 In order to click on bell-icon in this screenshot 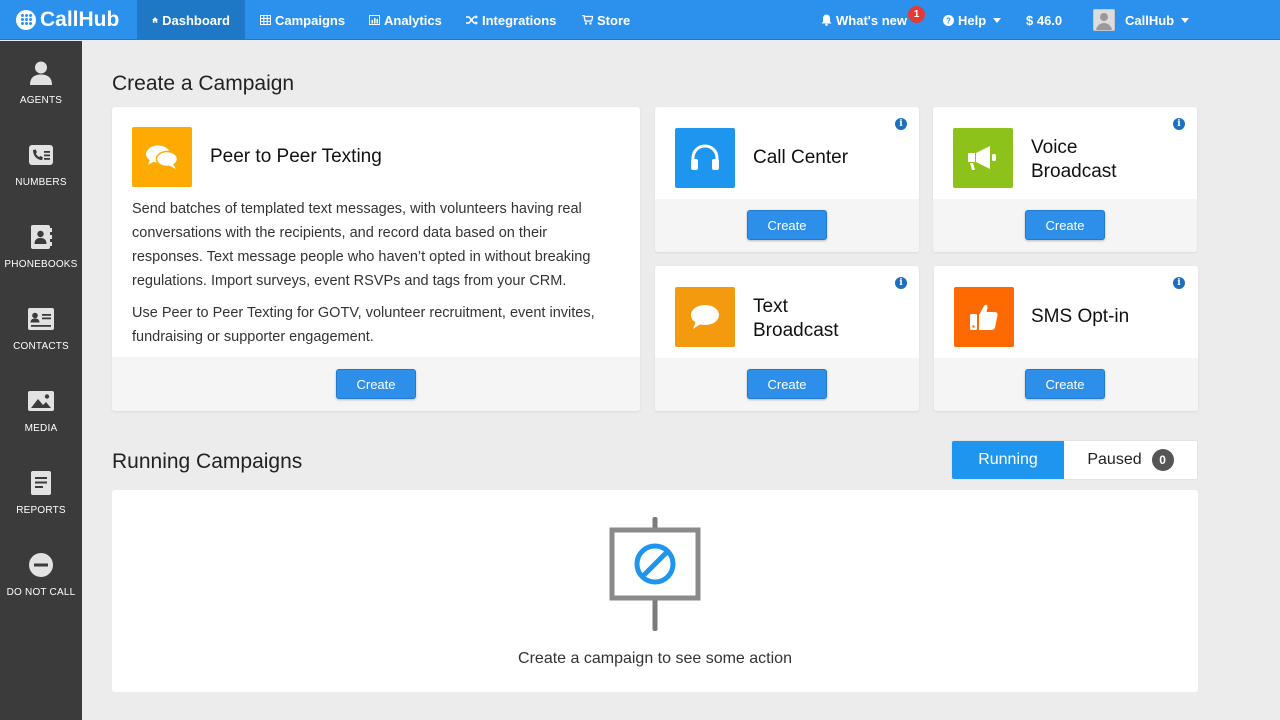, I will do `click(826, 20)`.